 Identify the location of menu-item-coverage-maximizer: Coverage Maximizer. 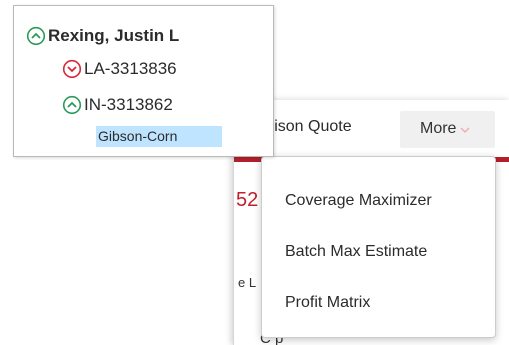
(378, 201).